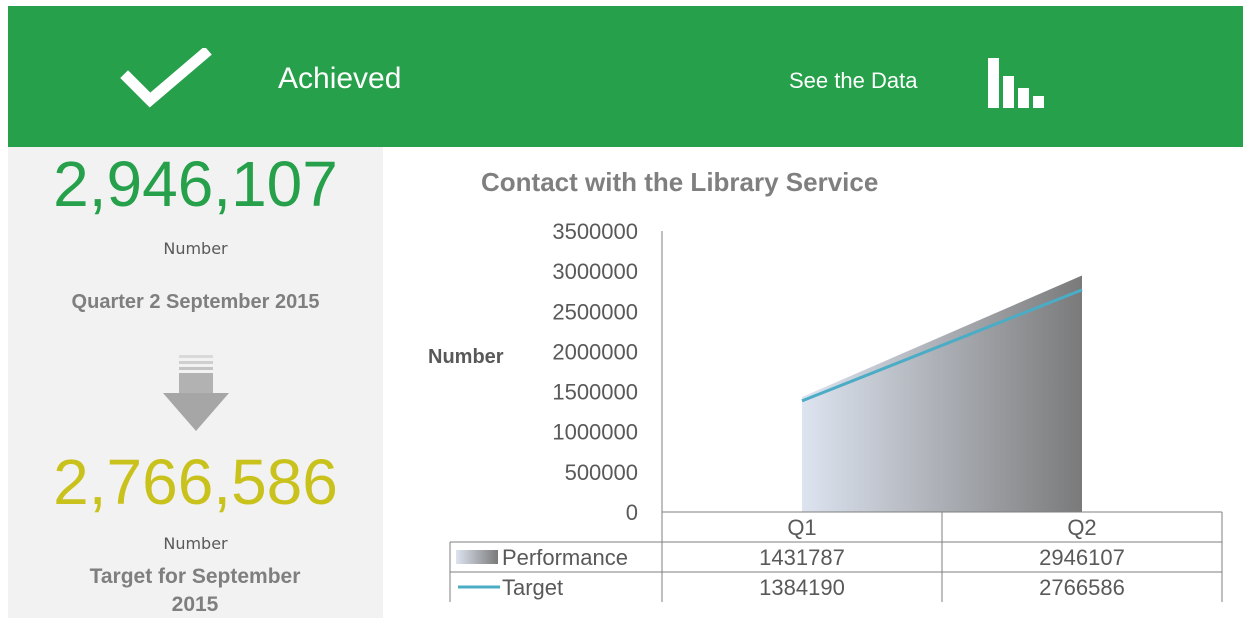  What do you see at coordinates (632, 512) in the screenshot?
I see `y-tick-label: 0` at bounding box center [632, 512].